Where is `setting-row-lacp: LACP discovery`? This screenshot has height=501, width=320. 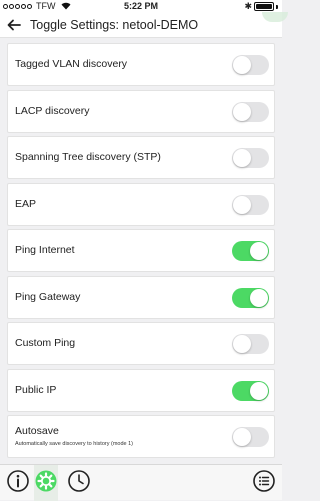 setting-row-lacp: LACP discovery is located at coordinates (141, 111).